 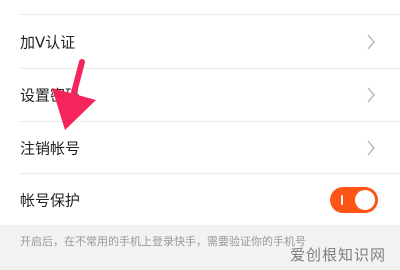 I want to click on watermark: 爱创根知识网, so click(x=337, y=255).